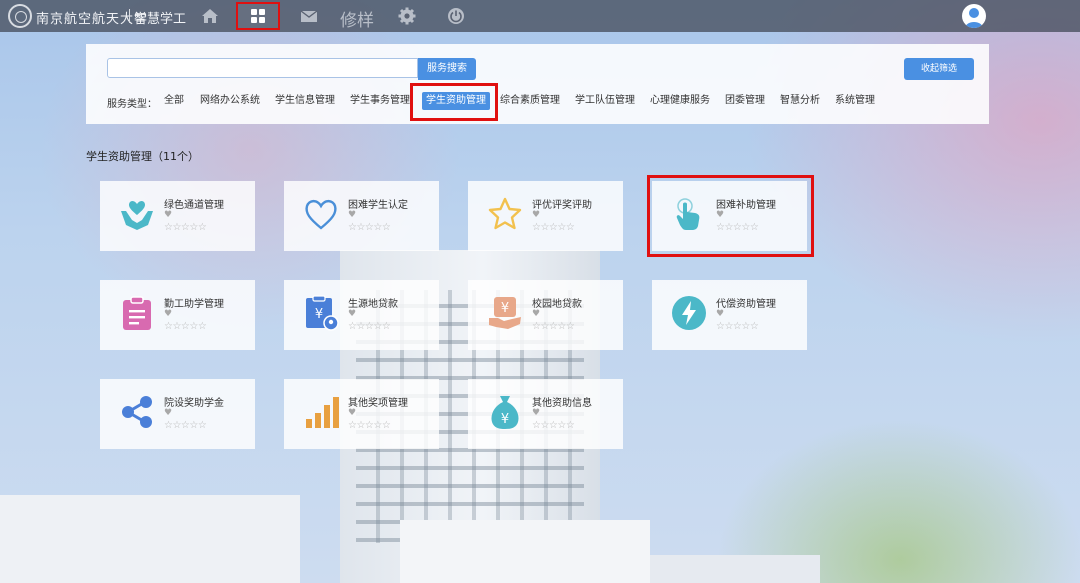 This screenshot has height=583, width=1080. What do you see at coordinates (160, 19) in the screenshot?
I see `app-name: 智慧学工` at bounding box center [160, 19].